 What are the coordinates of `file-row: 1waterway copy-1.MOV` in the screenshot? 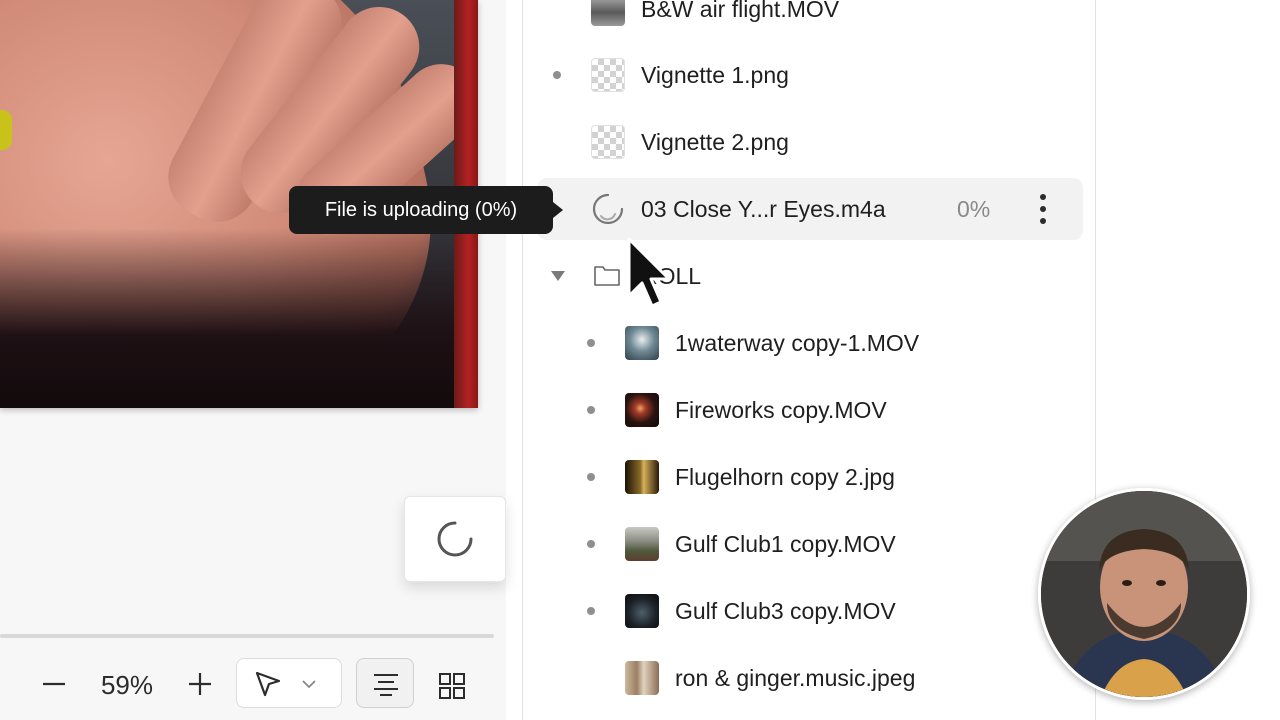 It's located at (809, 343).